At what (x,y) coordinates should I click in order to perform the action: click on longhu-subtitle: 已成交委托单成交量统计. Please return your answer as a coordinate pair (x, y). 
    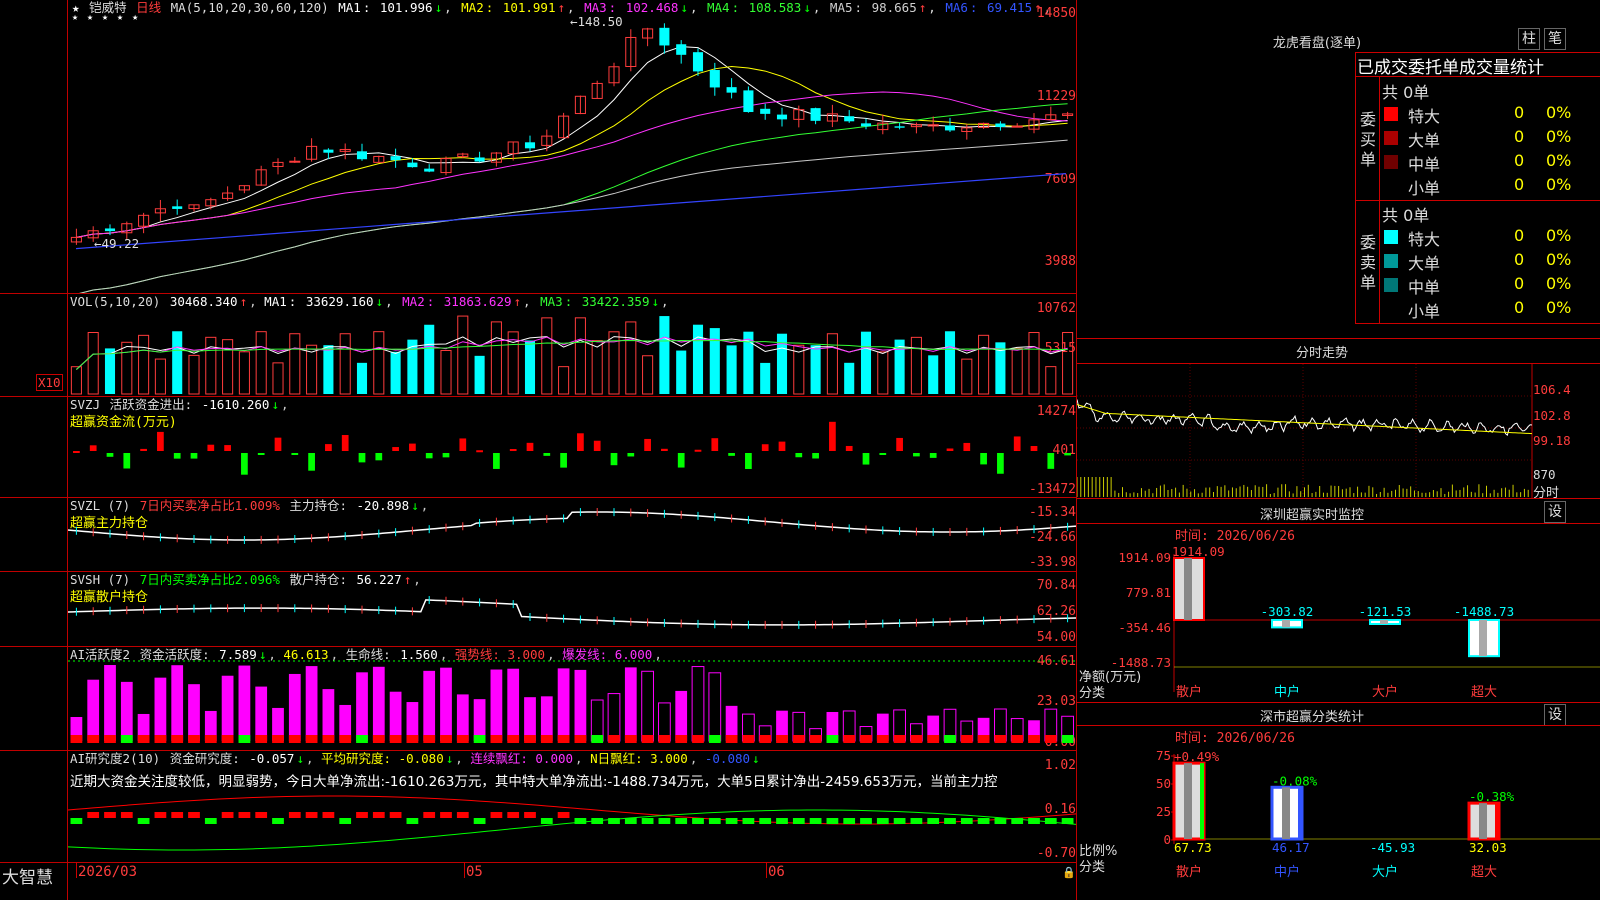
    Looking at the image, I should click on (1450, 68).